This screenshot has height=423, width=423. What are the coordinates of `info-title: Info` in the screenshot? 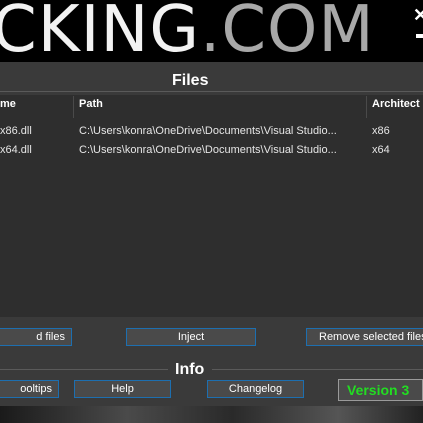 It's located at (190, 369).